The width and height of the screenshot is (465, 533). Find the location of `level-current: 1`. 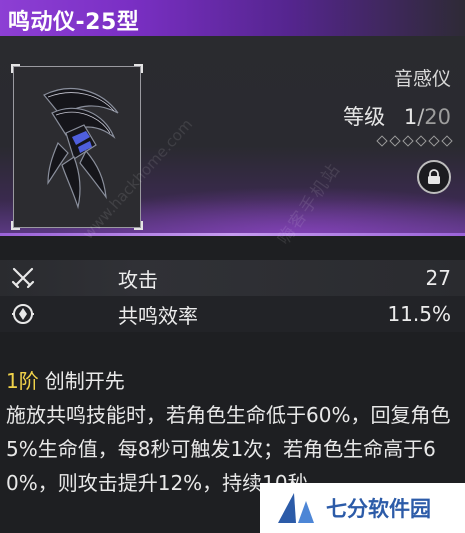

level-current: 1 is located at coordinates (410, 117).